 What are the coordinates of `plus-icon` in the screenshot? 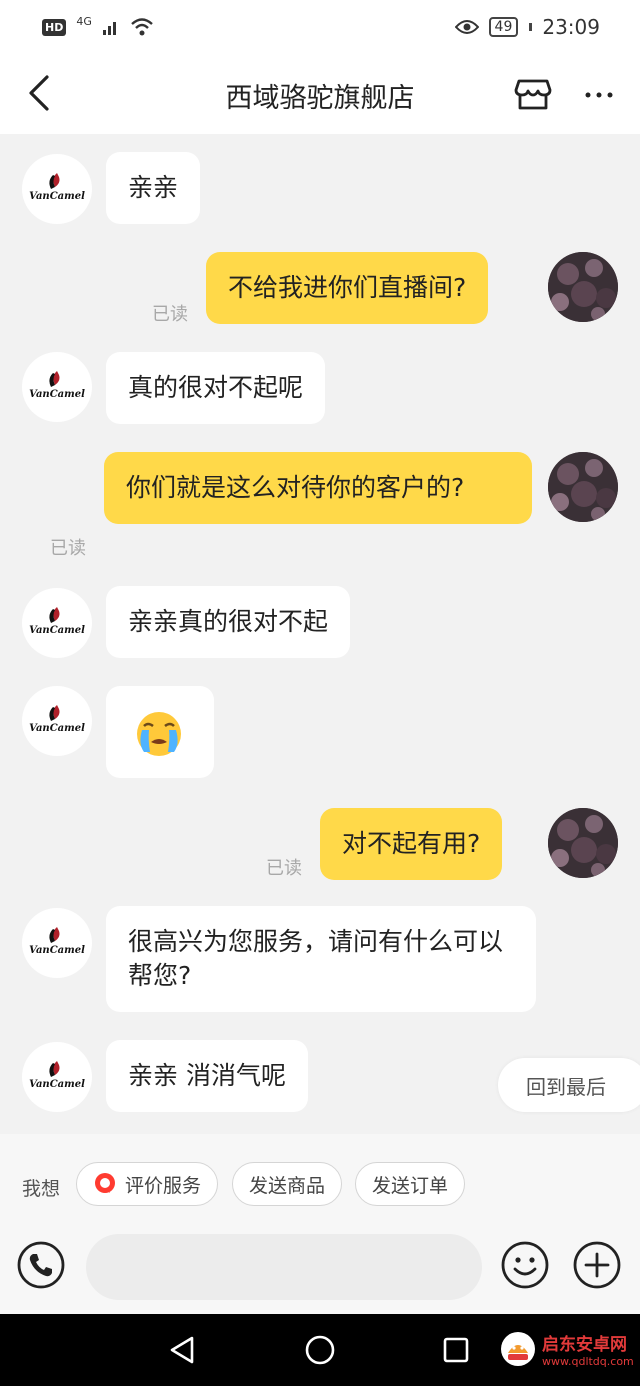 It's located at (597, 1265).